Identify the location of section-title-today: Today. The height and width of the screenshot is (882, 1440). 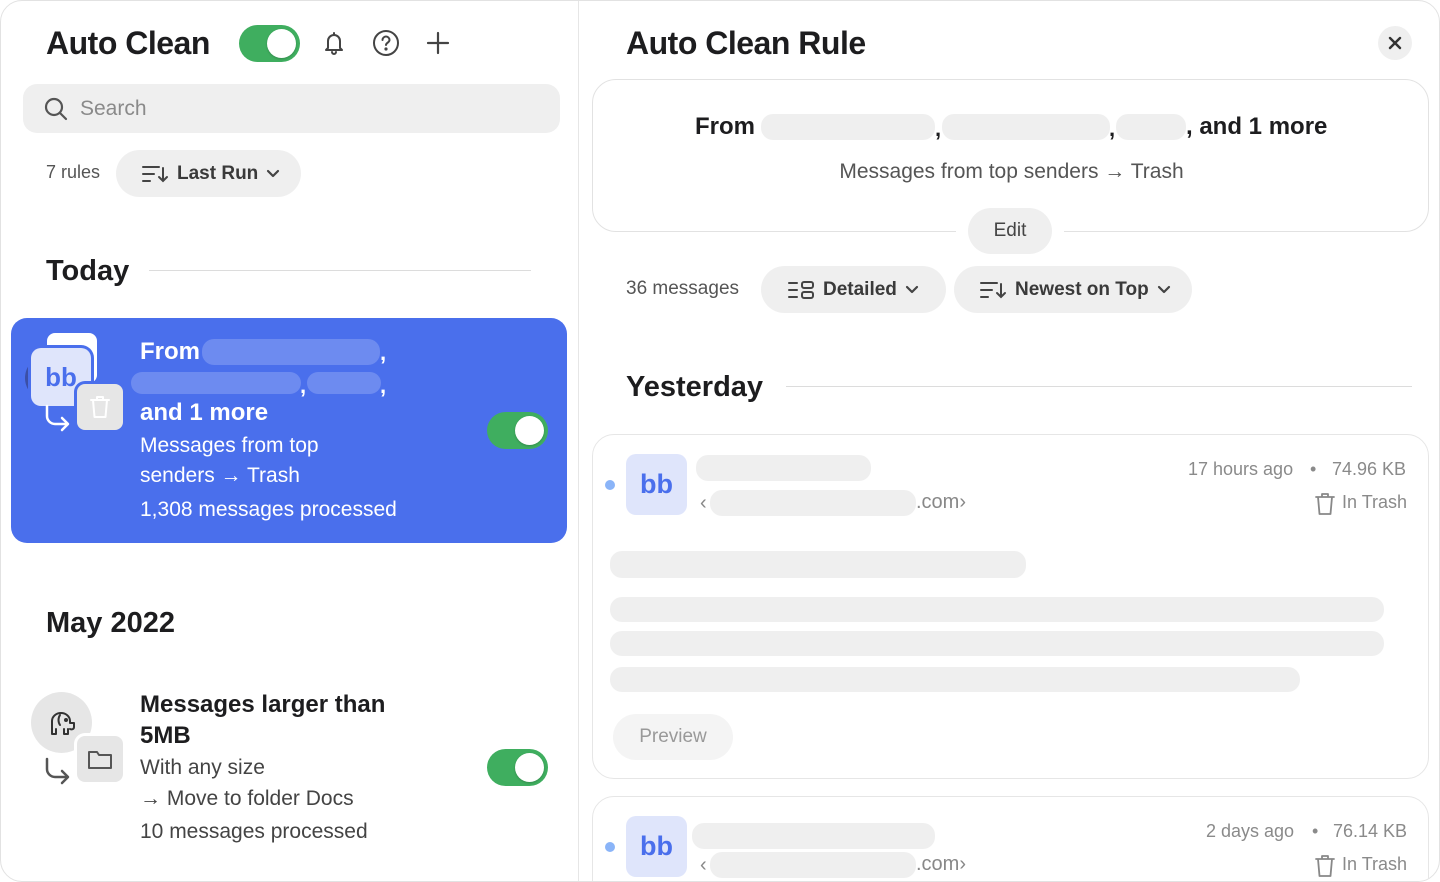
(88, 271).